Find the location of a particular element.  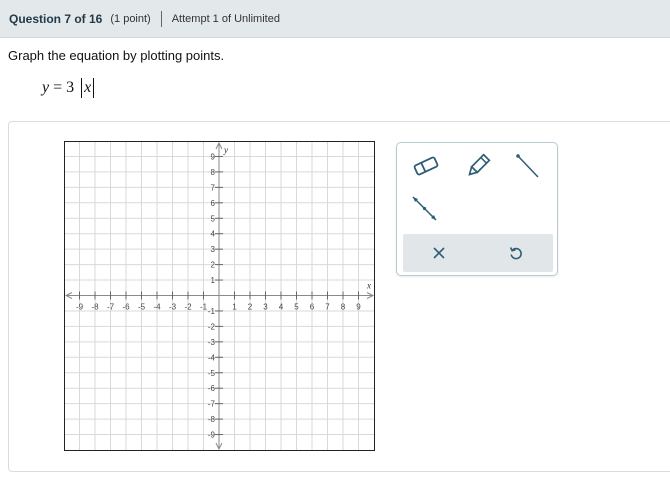

ray-line-icon is located at coordinates (424, 208).